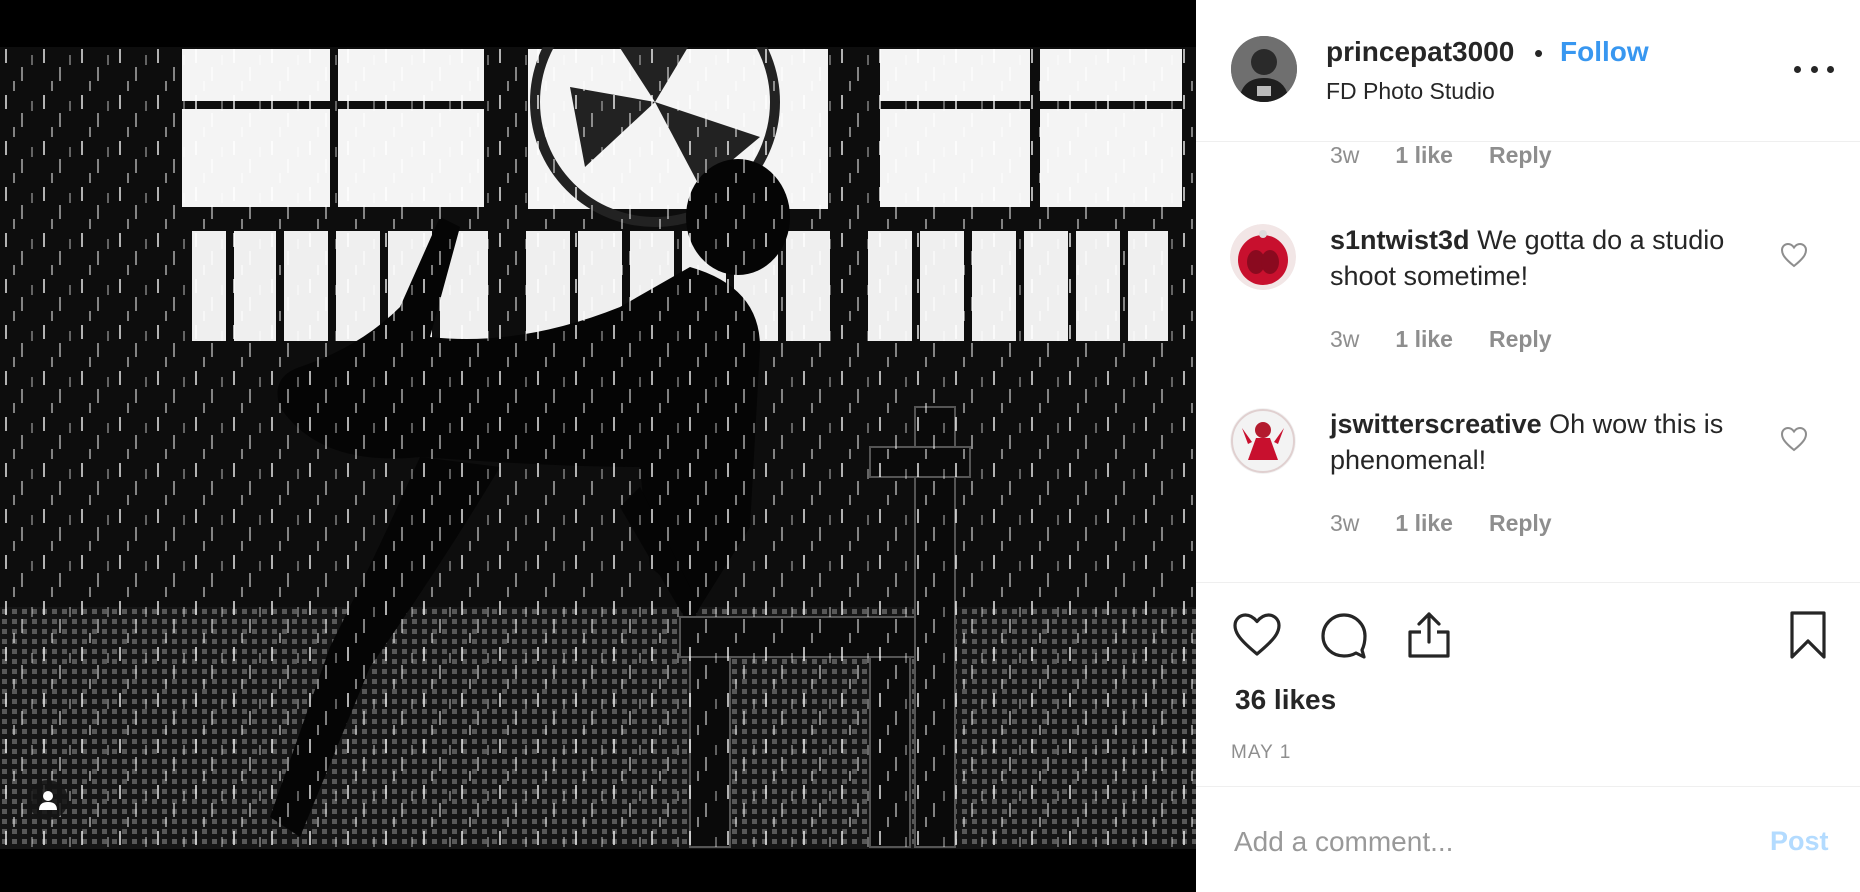  What do you see at coordinates (1814, 69) in the screenshot?
I see `more-options-icon` at bounding box center [1814, 69].